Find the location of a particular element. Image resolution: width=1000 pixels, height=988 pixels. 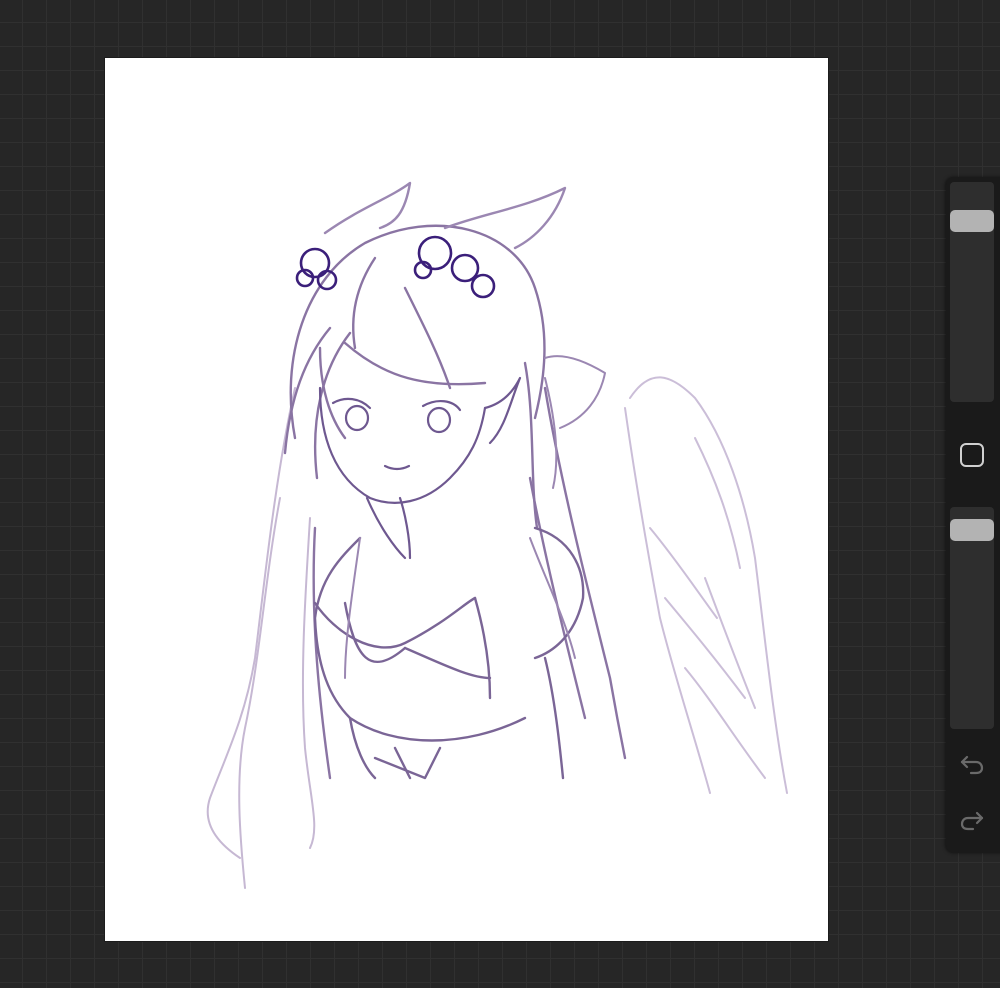

square-icon is located at coordinates (972, 455).